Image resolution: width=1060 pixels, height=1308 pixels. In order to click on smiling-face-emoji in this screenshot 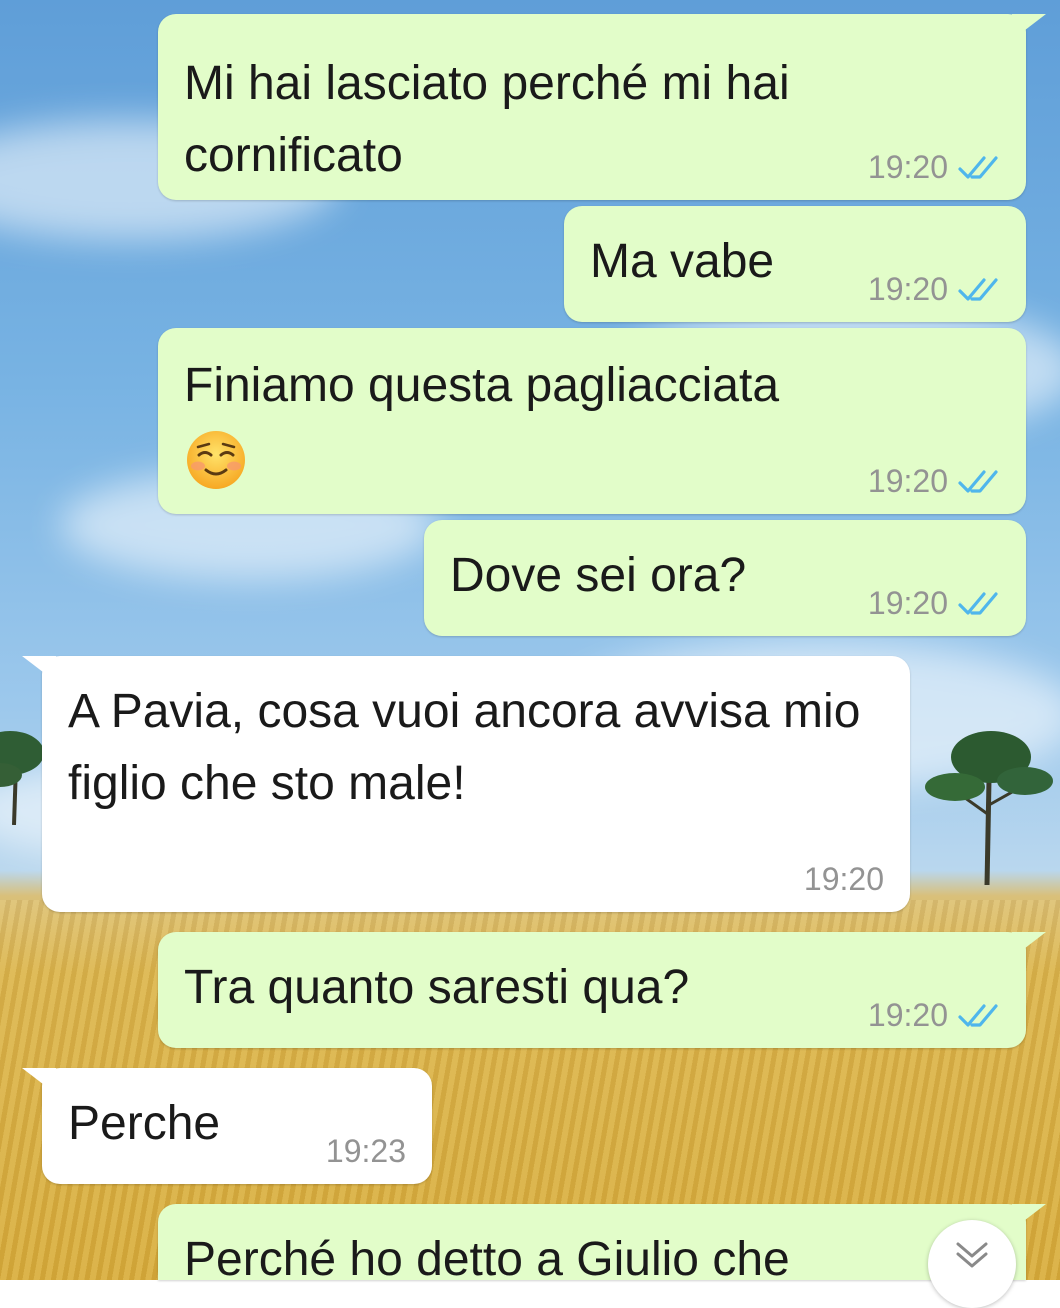, I will do `click(216, 460)`.